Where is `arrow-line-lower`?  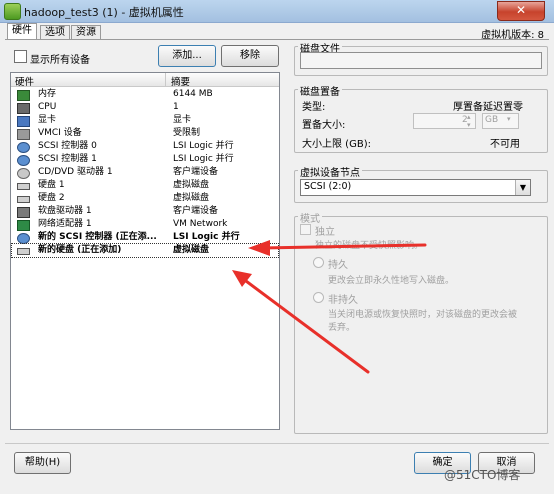
arrow-line-lower is located at coordinates (305, 325).